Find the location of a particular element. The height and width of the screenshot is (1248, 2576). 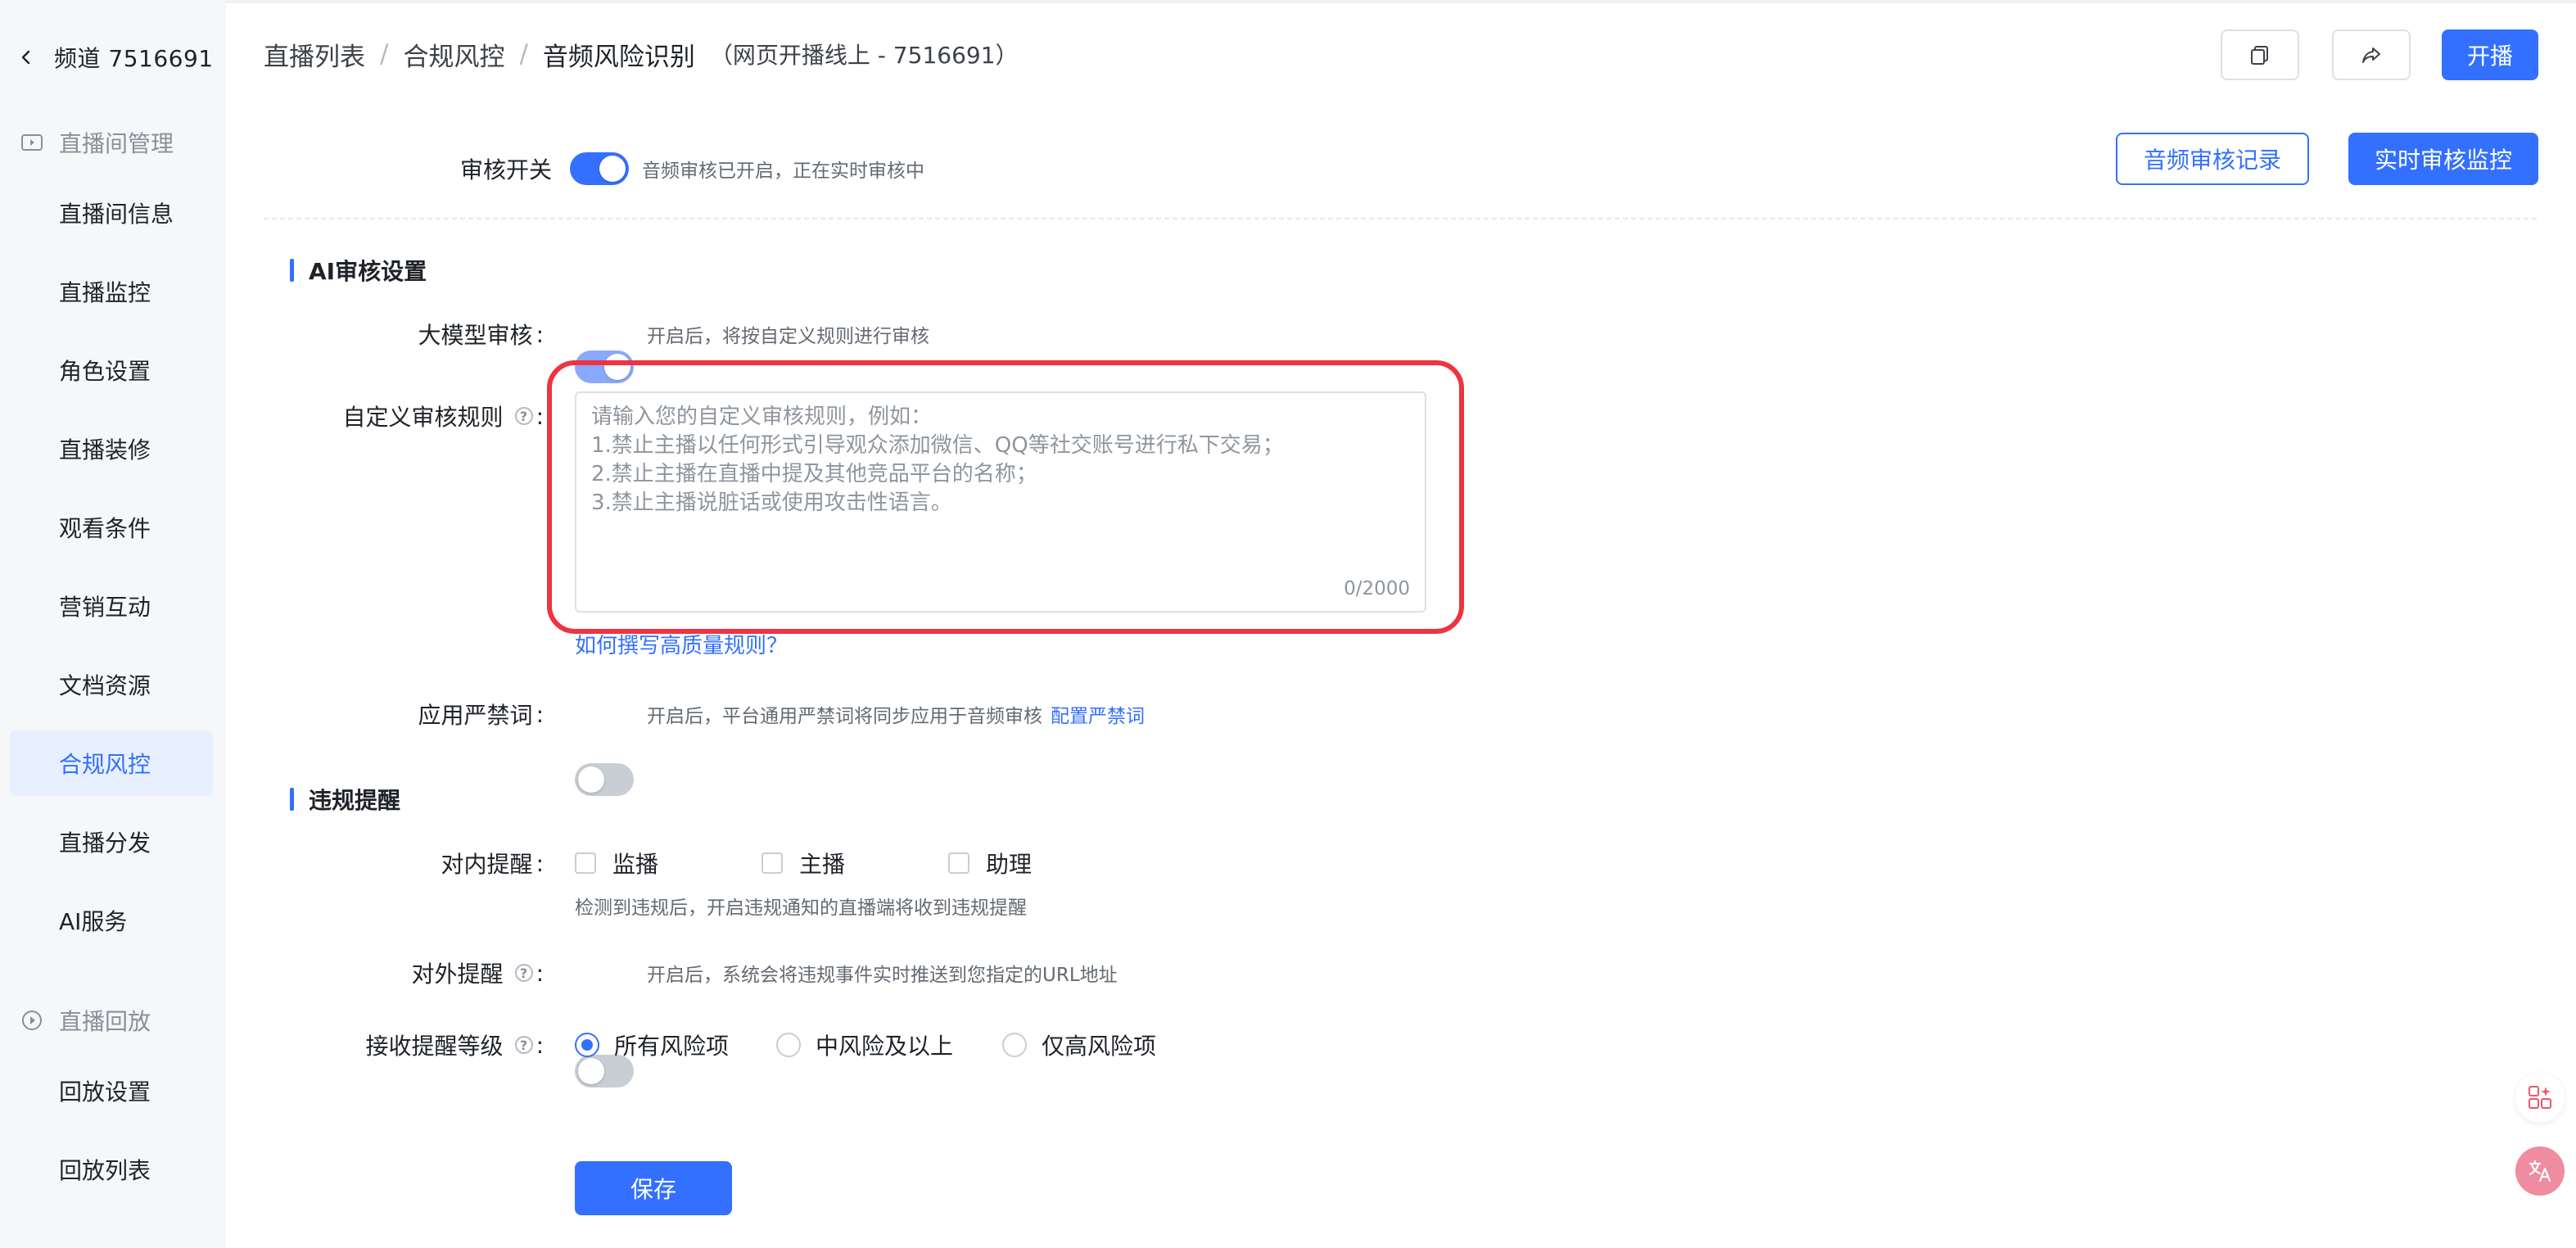

sidebar-item-label: AI服务 is located at coordinates (93, 921).